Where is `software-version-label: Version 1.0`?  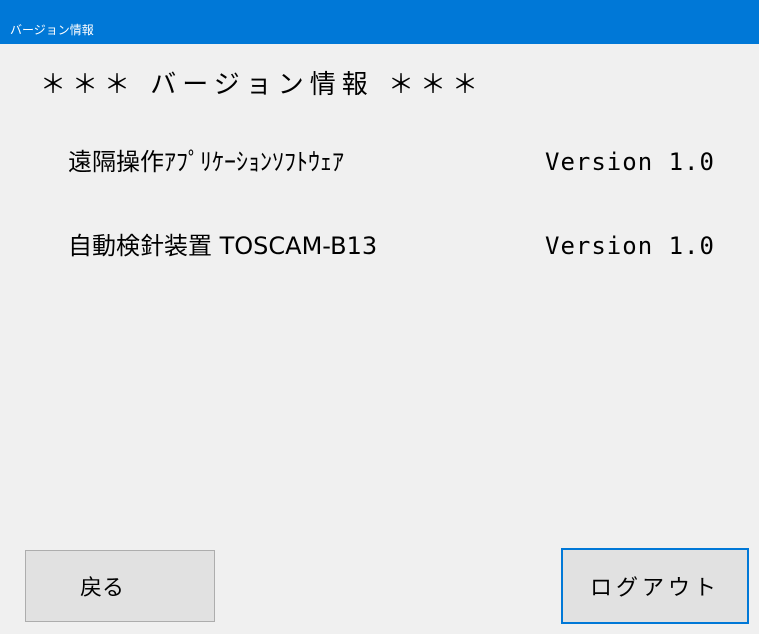 software-version-label: Version 1.0 is located at coordinates (630, 162).